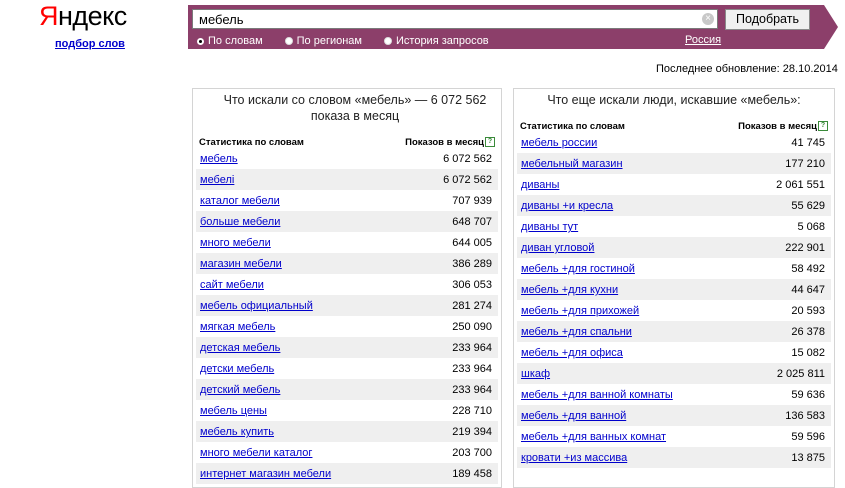 This screenshot has width=845, height=488. I want to click on table-row: мебель +для ванных комнат 59 596, so click(674, 436).